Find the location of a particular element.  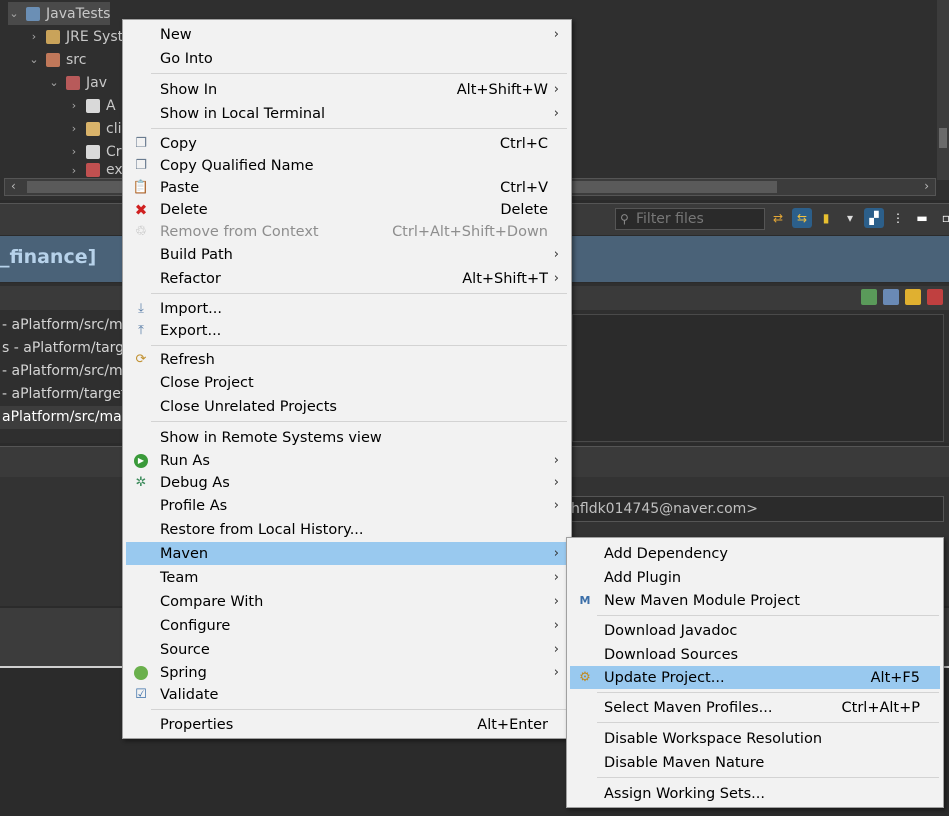

vertical-scrollbar is located at coordinates (943, 90).